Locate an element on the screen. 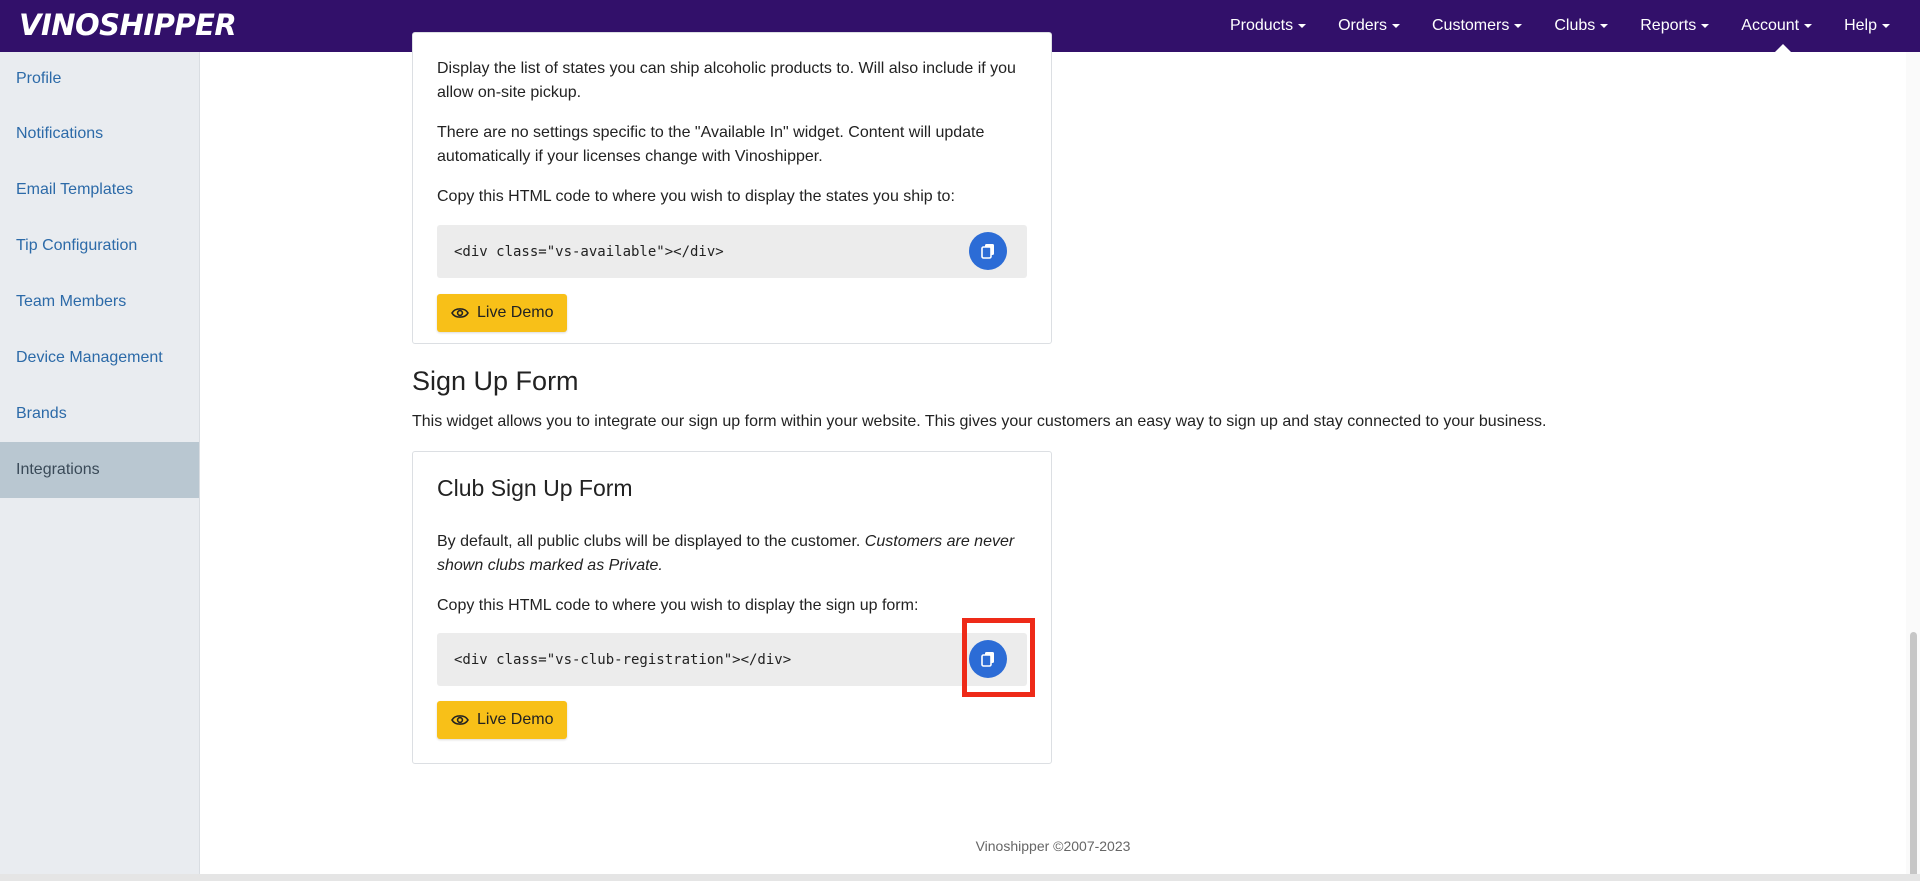 The image size is (1920, 881). nav-products: Products is located at coordinates (1268, 26).